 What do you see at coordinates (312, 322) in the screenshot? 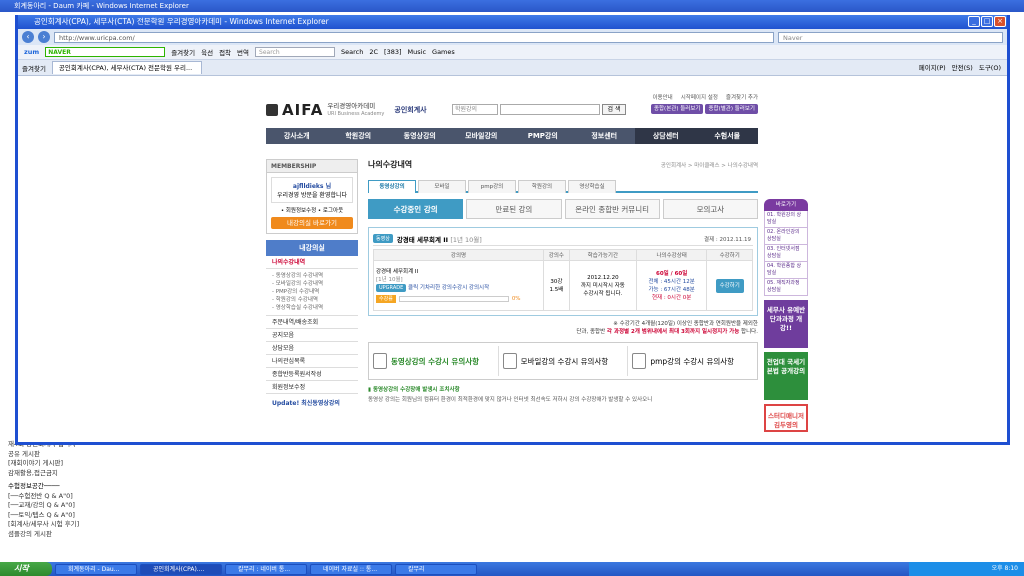
I see `sidebar-item: 주문내역/배송조회` at bounding box center [312, 322].